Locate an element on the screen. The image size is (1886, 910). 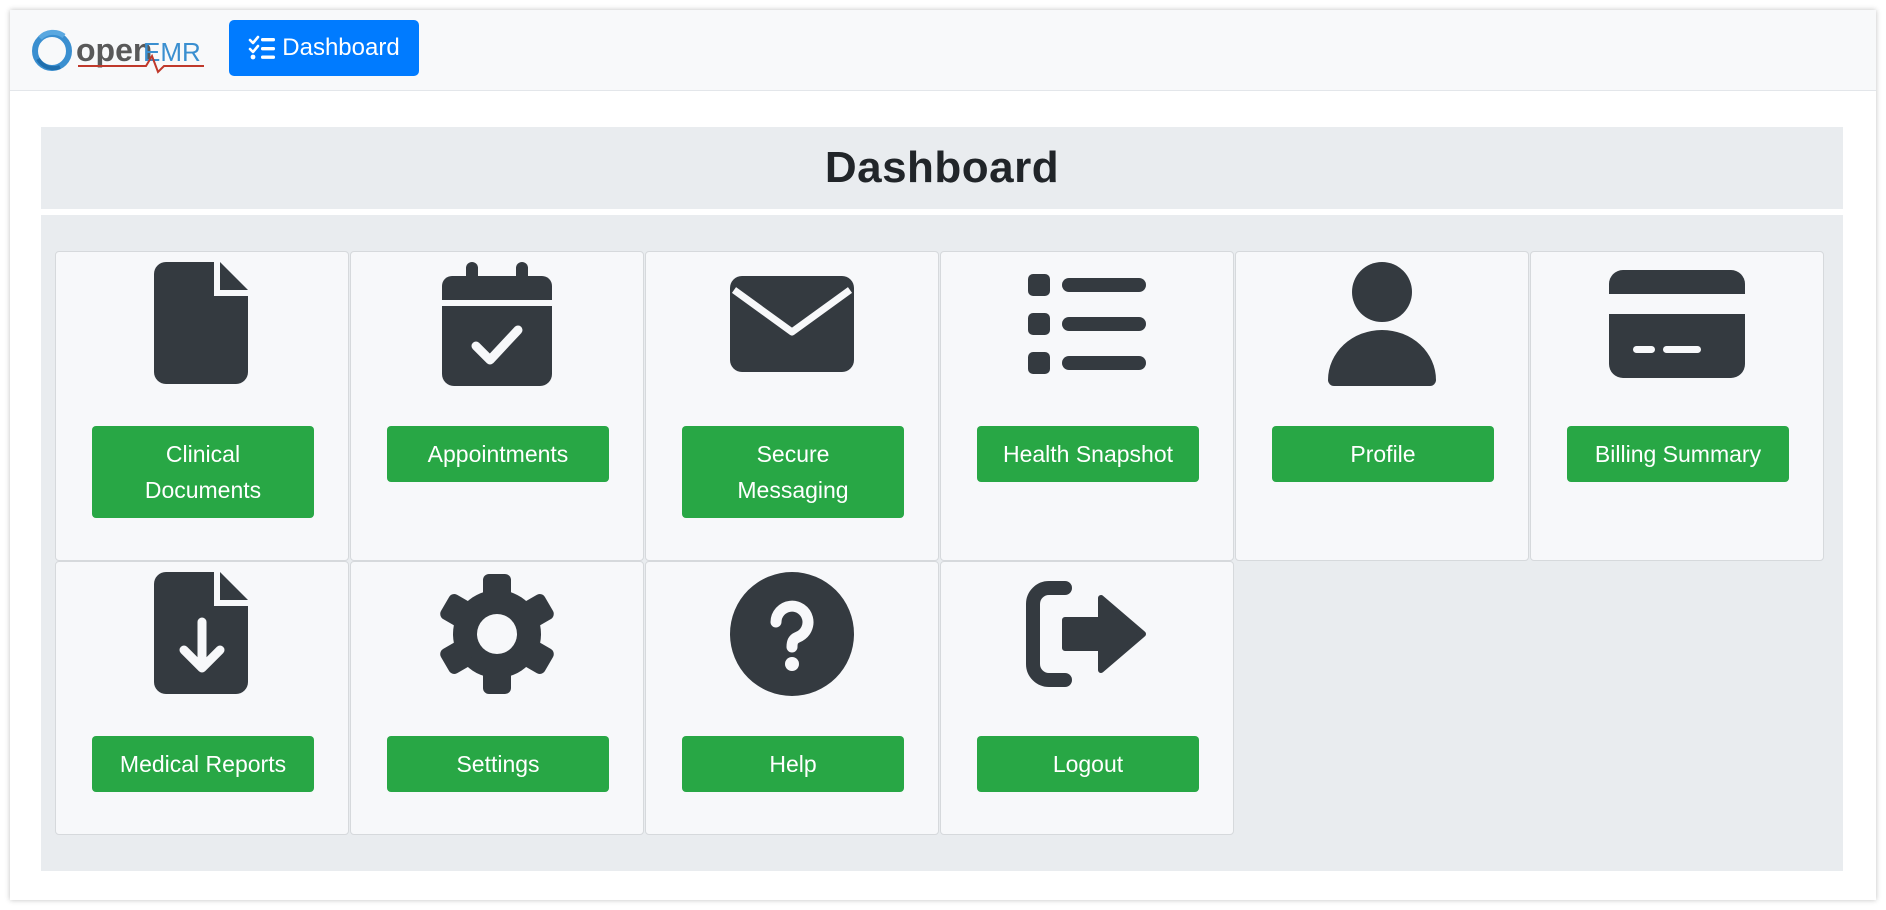
envelope-icon is located at coordinates (792, 324).